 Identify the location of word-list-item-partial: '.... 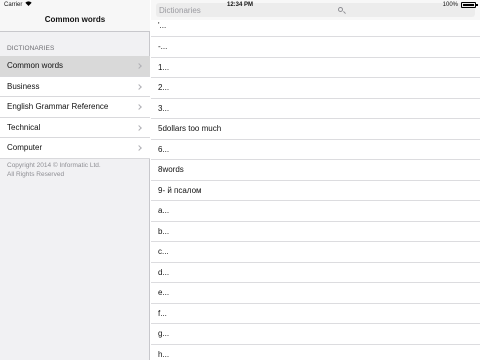
(162, 26).